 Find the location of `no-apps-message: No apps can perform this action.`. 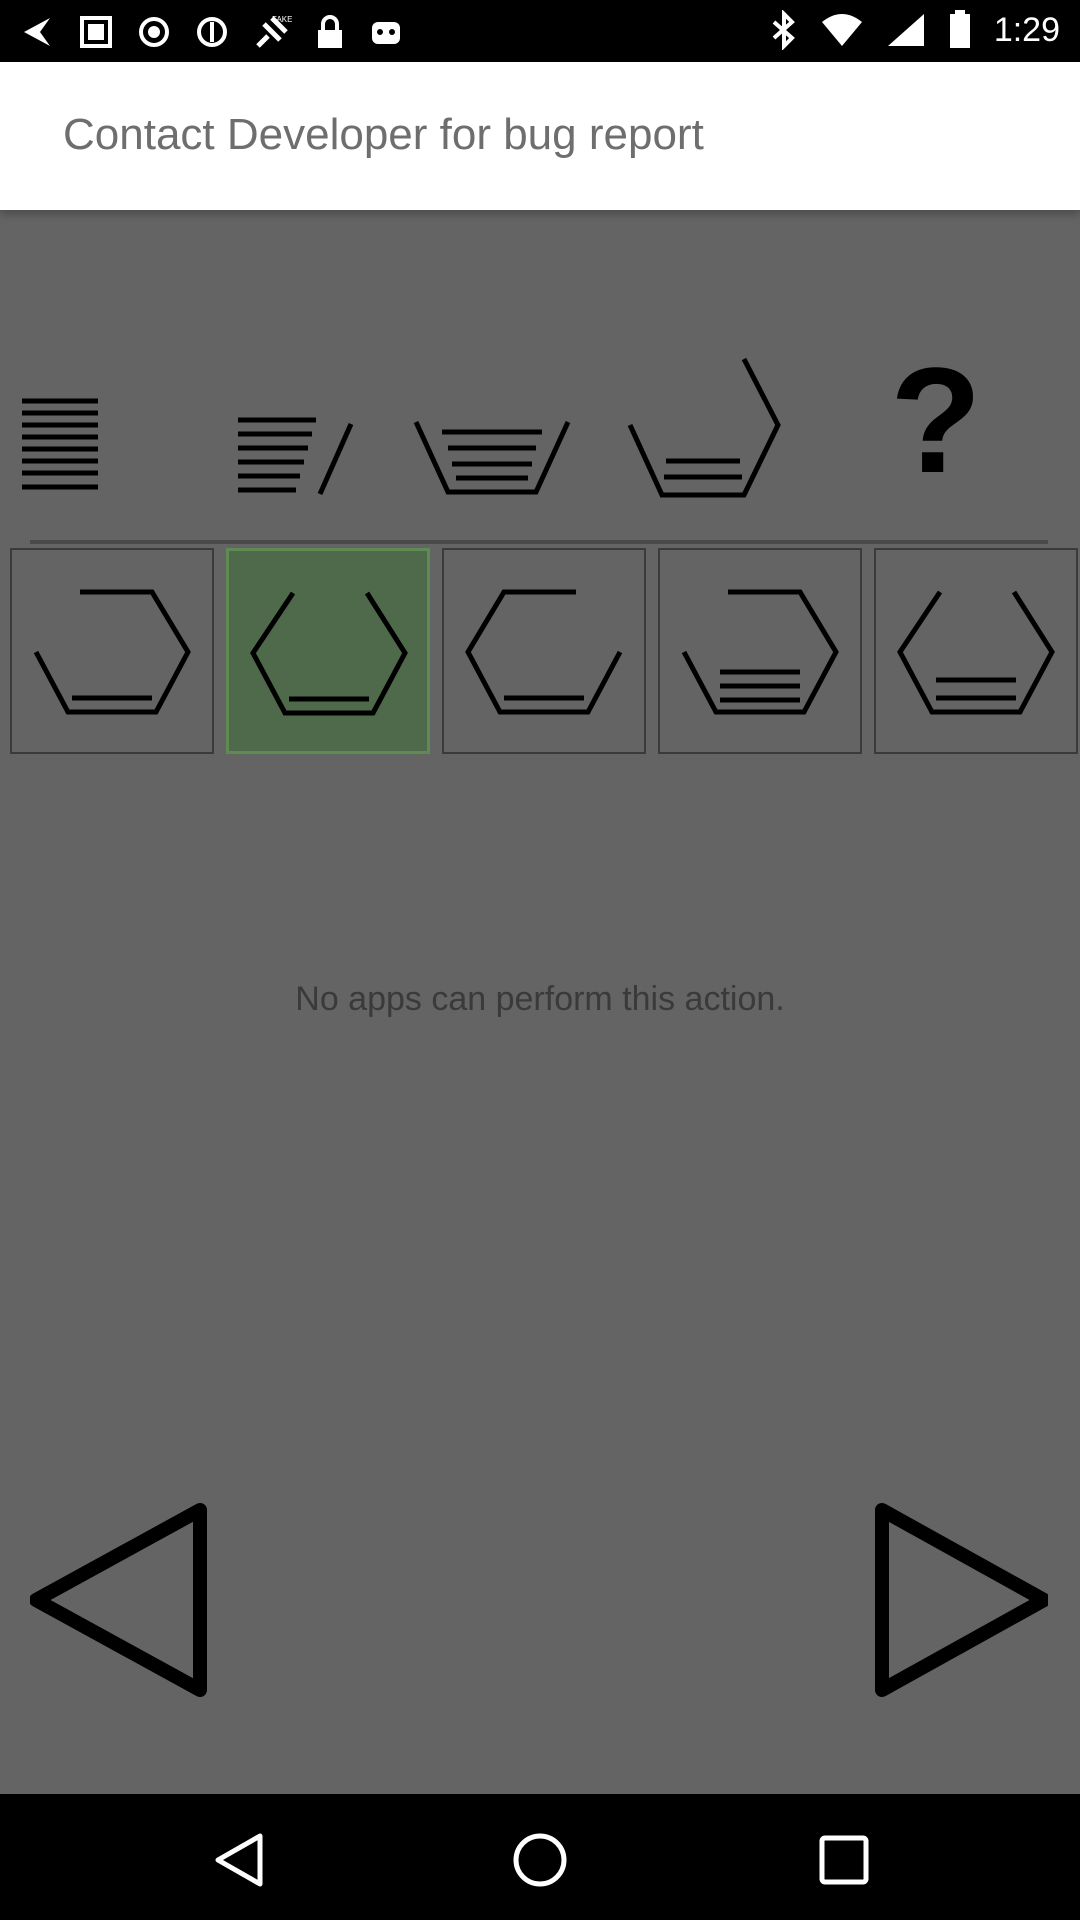

no-apps-message: No apps can perform this action. is located at coordinates (540, 999).